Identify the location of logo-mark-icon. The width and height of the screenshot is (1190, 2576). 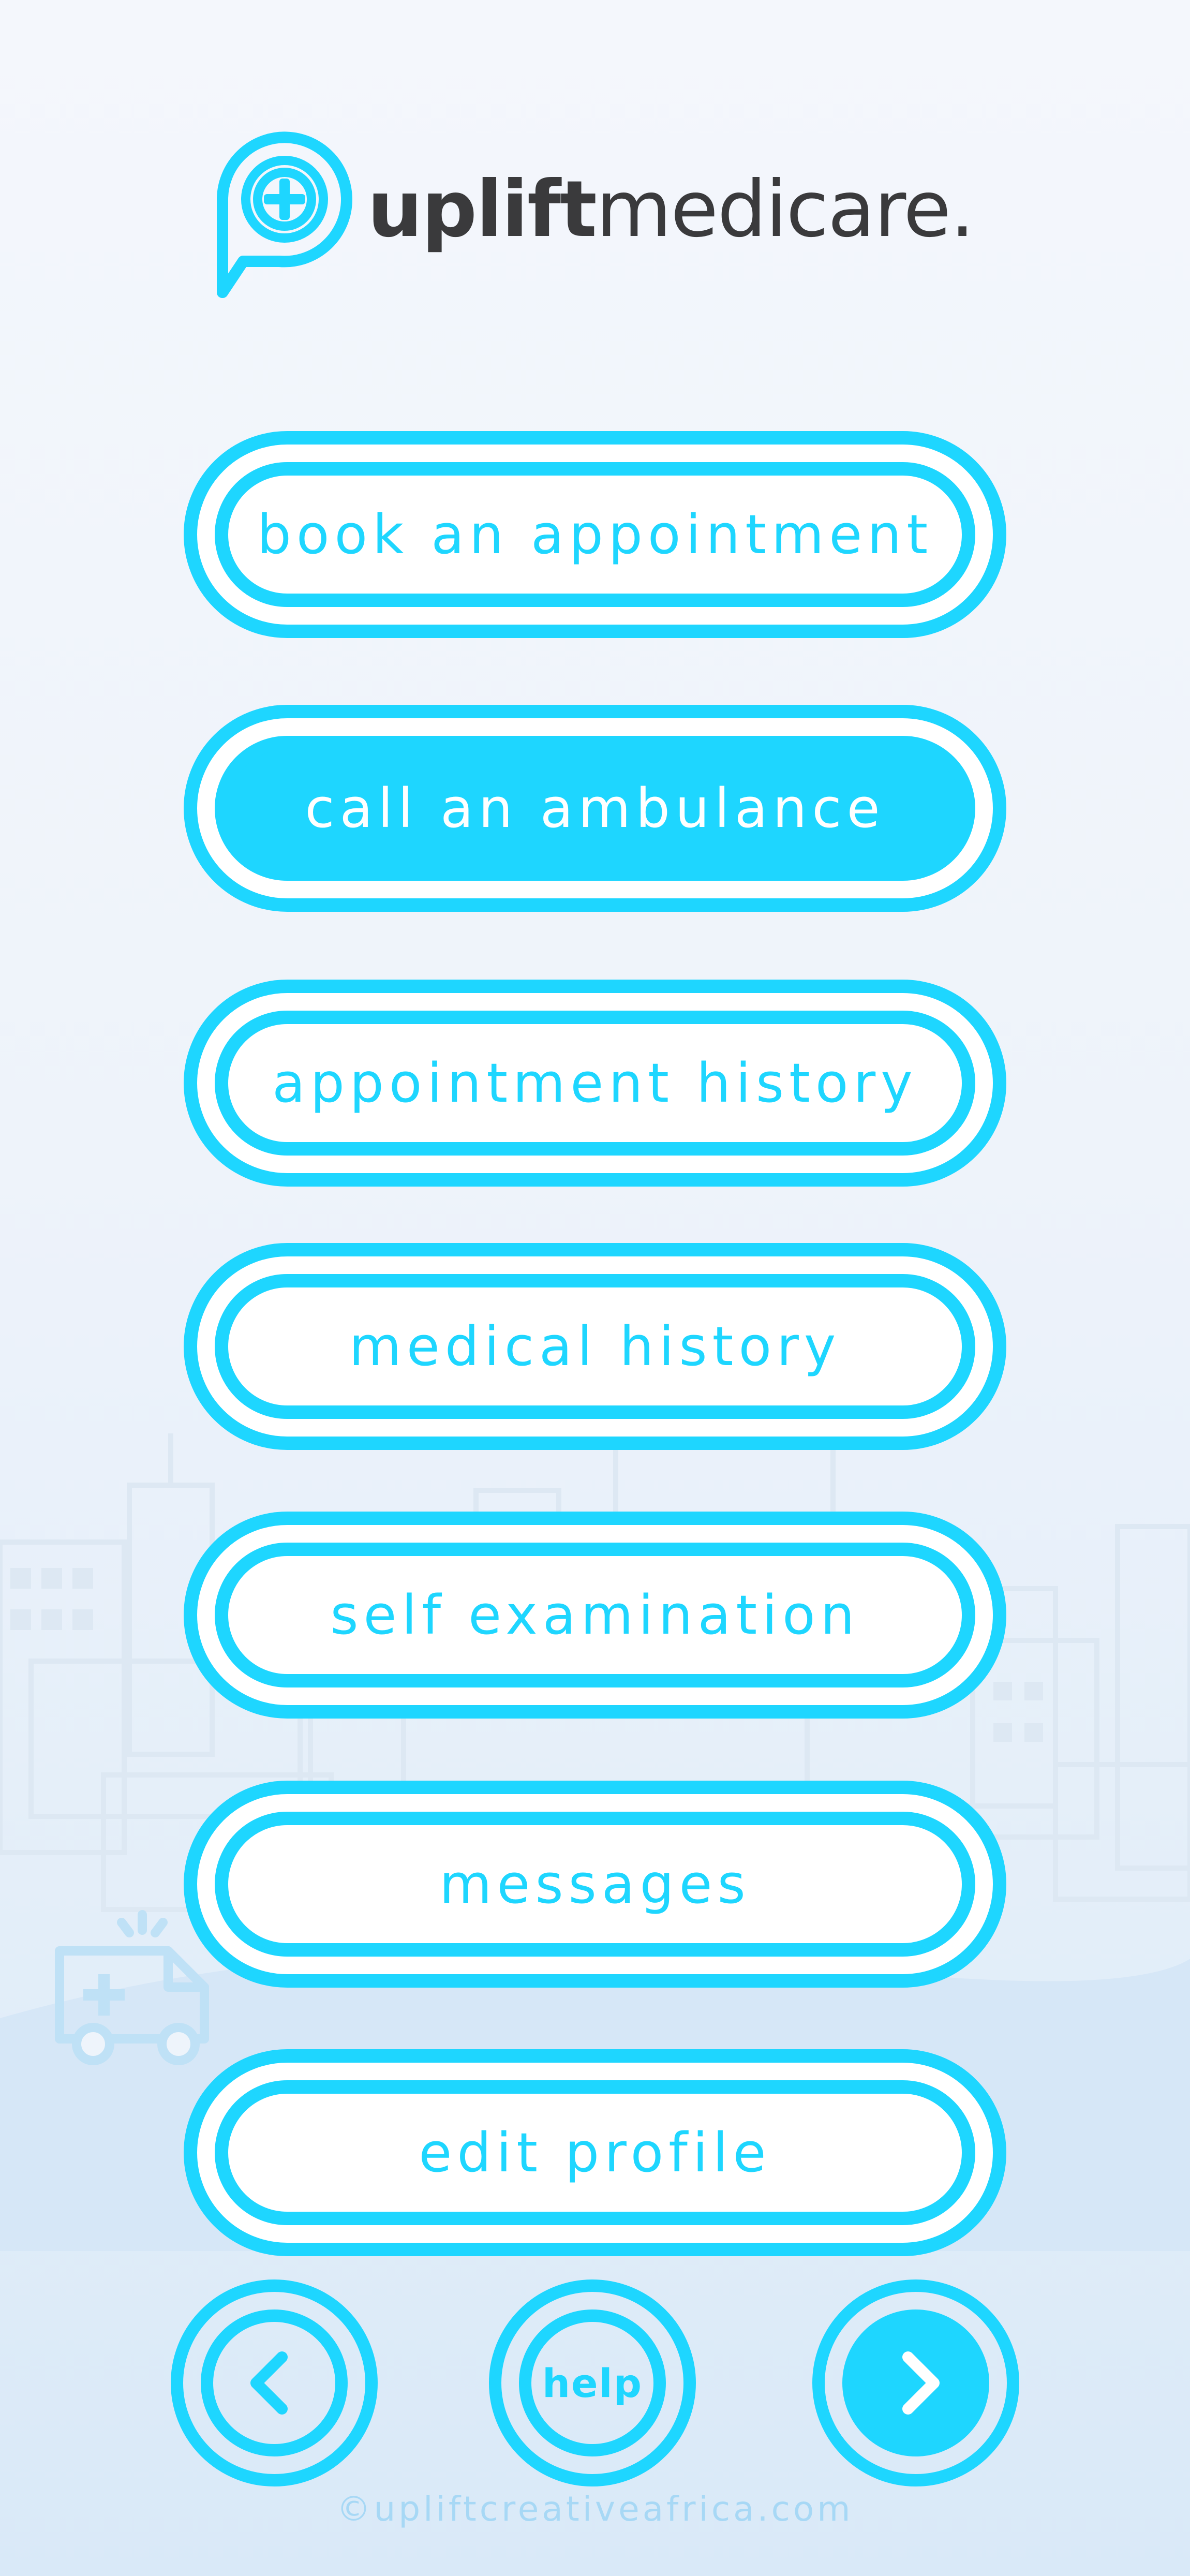
(284, 214).